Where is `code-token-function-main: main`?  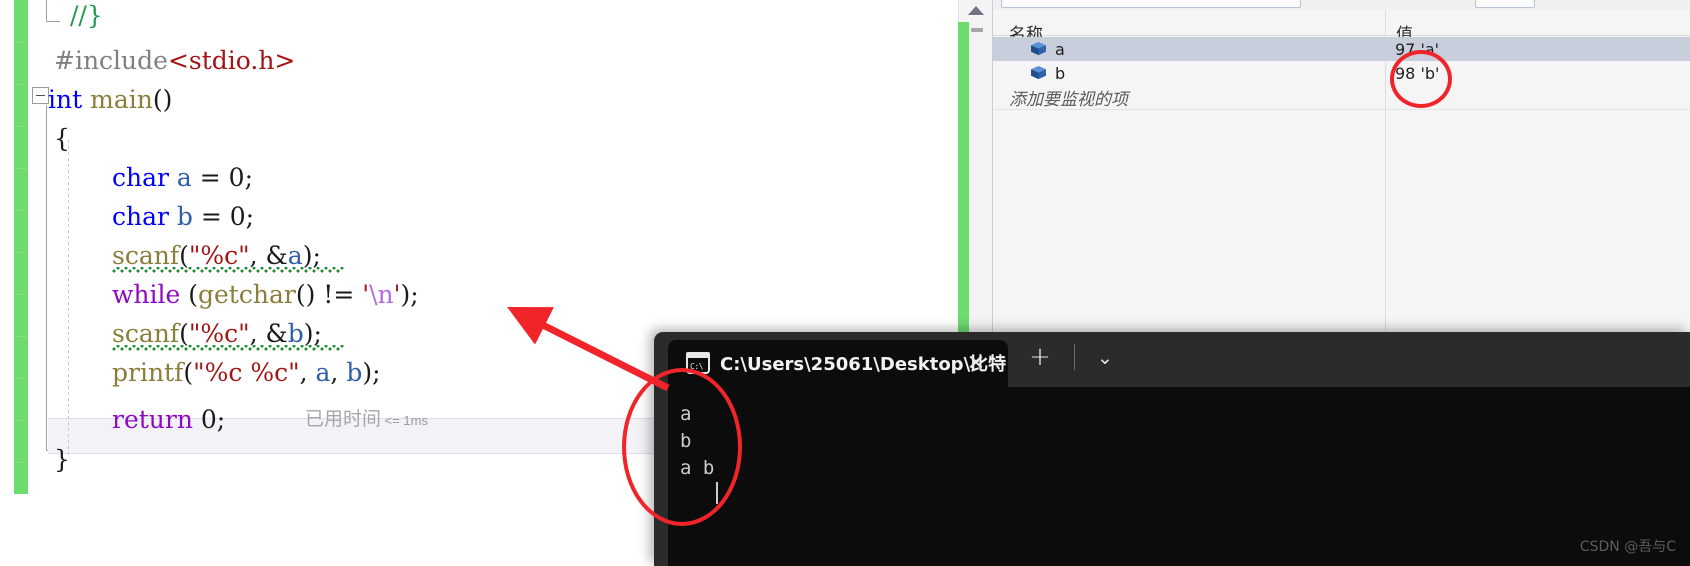 code-token-function-main: main is located at coordinates (121, 99).